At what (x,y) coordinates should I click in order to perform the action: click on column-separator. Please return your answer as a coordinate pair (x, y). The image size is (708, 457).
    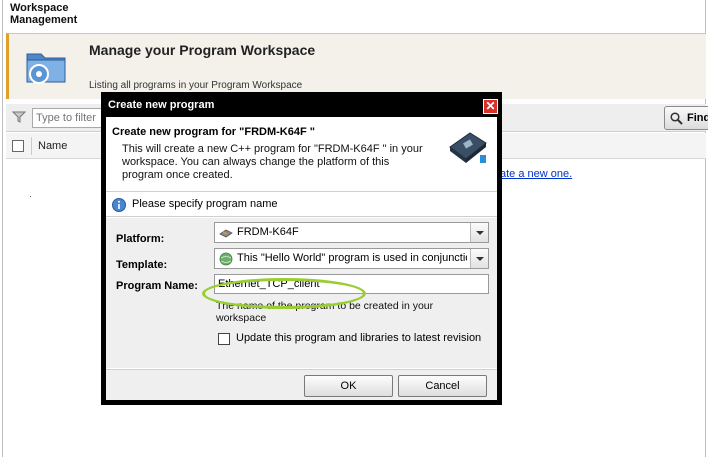
    Looking at the image, I should click on (31, 146).